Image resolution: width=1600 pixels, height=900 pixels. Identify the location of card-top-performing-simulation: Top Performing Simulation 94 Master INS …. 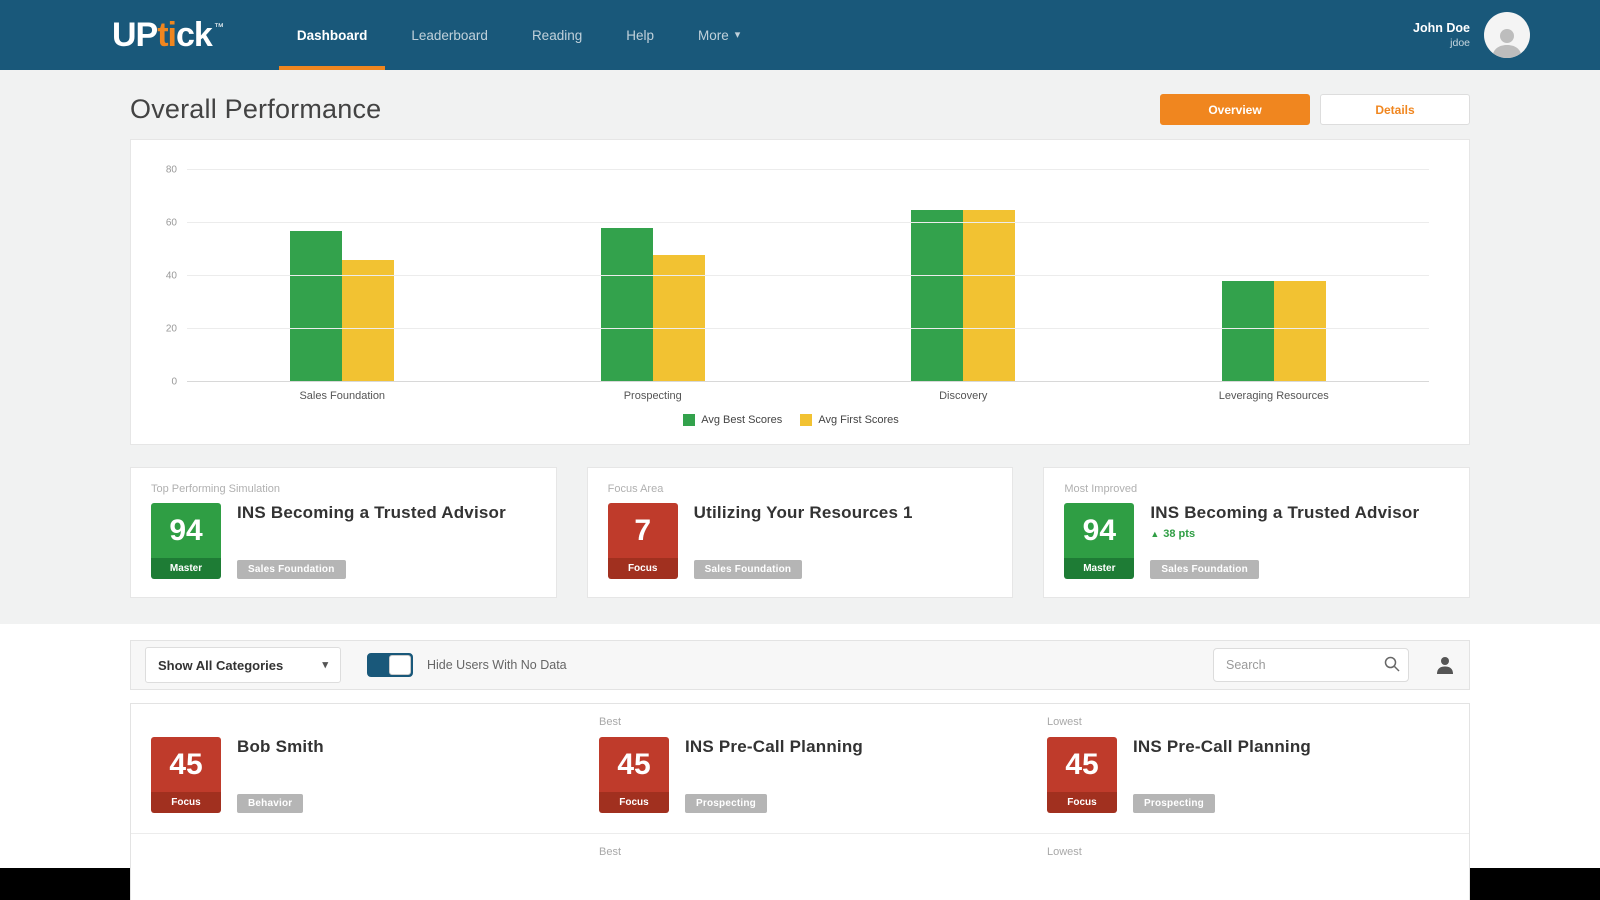
(343, 532).